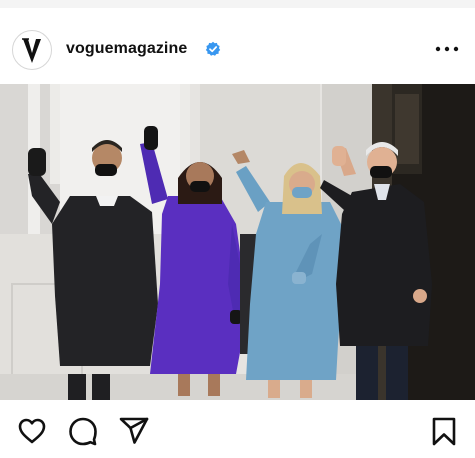 The width and height of the screenshot is (475, 458). I want to click on share-icon, so click(134, 431).